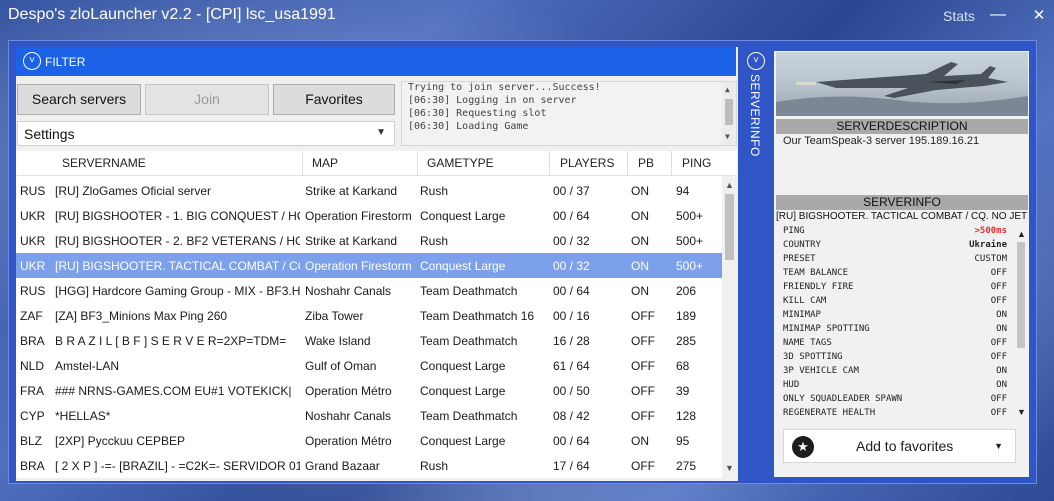 Image resolution: width=1054 pixels, height=501 pixels. What do you see at coordinates (376, 61) in the screenshot?
I see `filter-bar: ˅ FILTER` at bounding box center [376, 61].